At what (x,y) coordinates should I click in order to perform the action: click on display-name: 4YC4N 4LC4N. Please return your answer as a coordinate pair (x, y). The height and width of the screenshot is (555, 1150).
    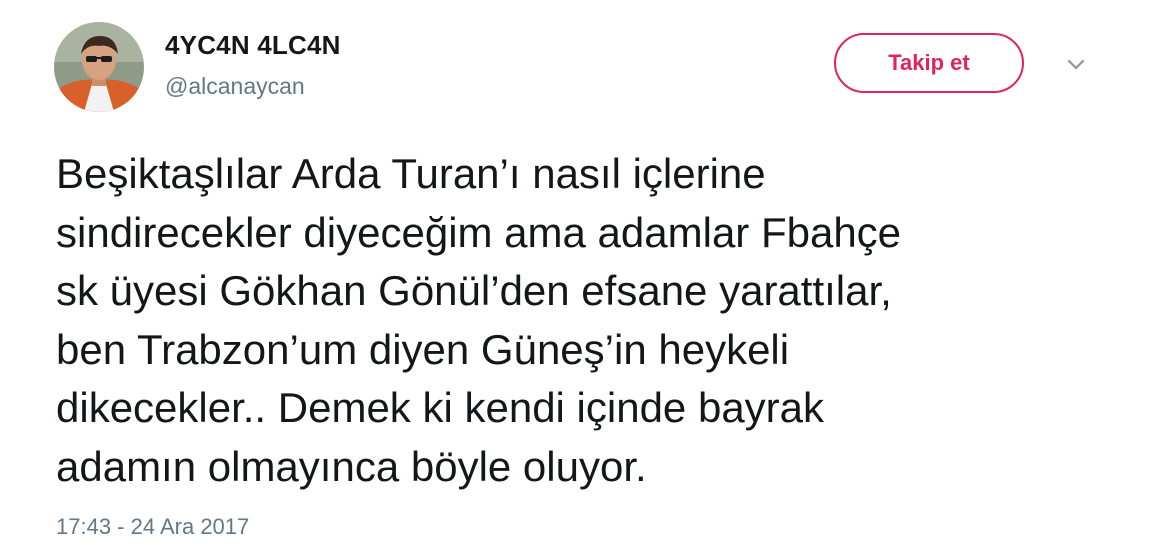
    Looking at the image, I should click on (253, 45).